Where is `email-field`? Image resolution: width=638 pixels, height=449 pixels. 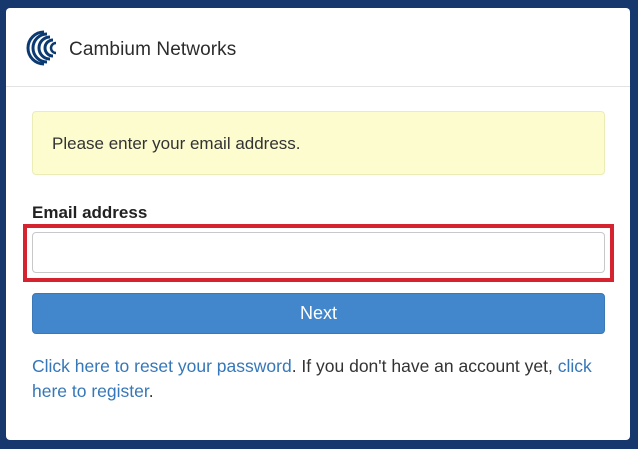
email-field is located at coordinates (318, 252).